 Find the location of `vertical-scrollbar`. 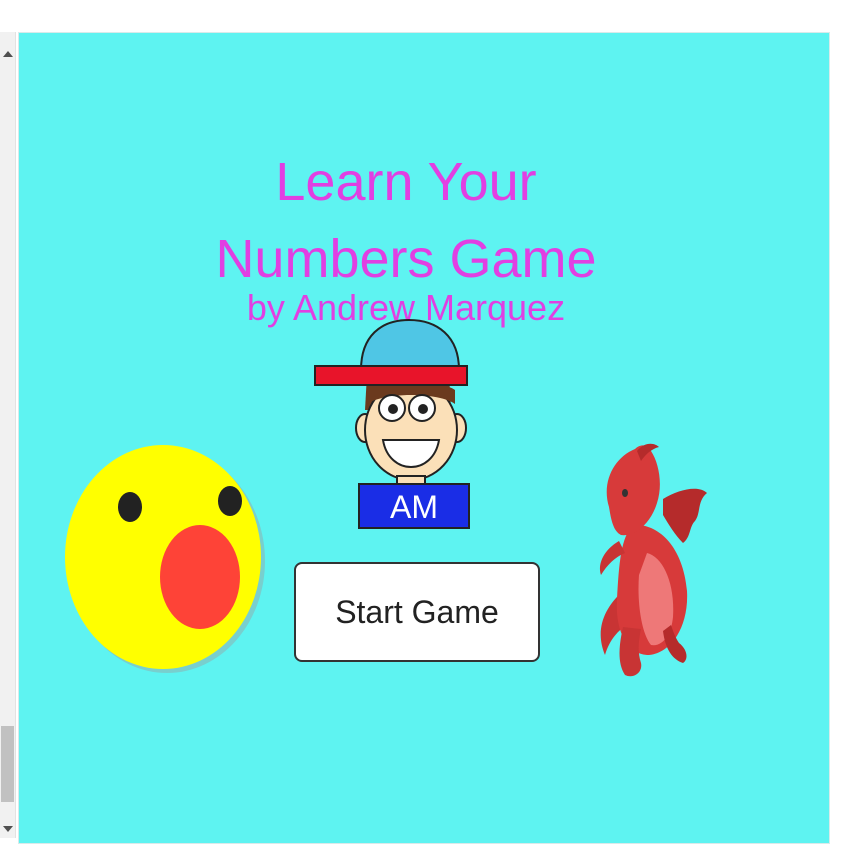

vertical-scrollbar is located at coordinates (8, 435).